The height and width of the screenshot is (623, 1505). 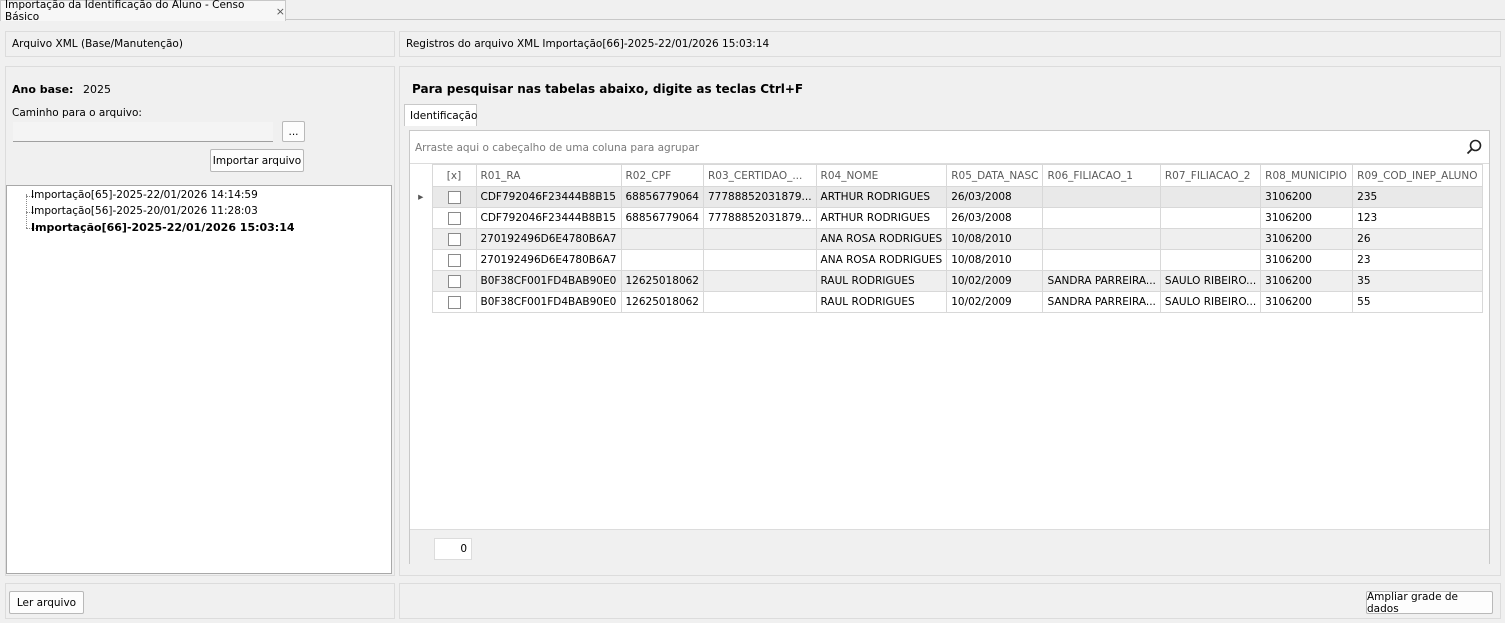 What do you see at coordinates (163, 227) in the screenshot?
I see `tree-item-import-66: Importação[66]-2025-22/01/2026 15:03:14` at bounding box center [163, 227].